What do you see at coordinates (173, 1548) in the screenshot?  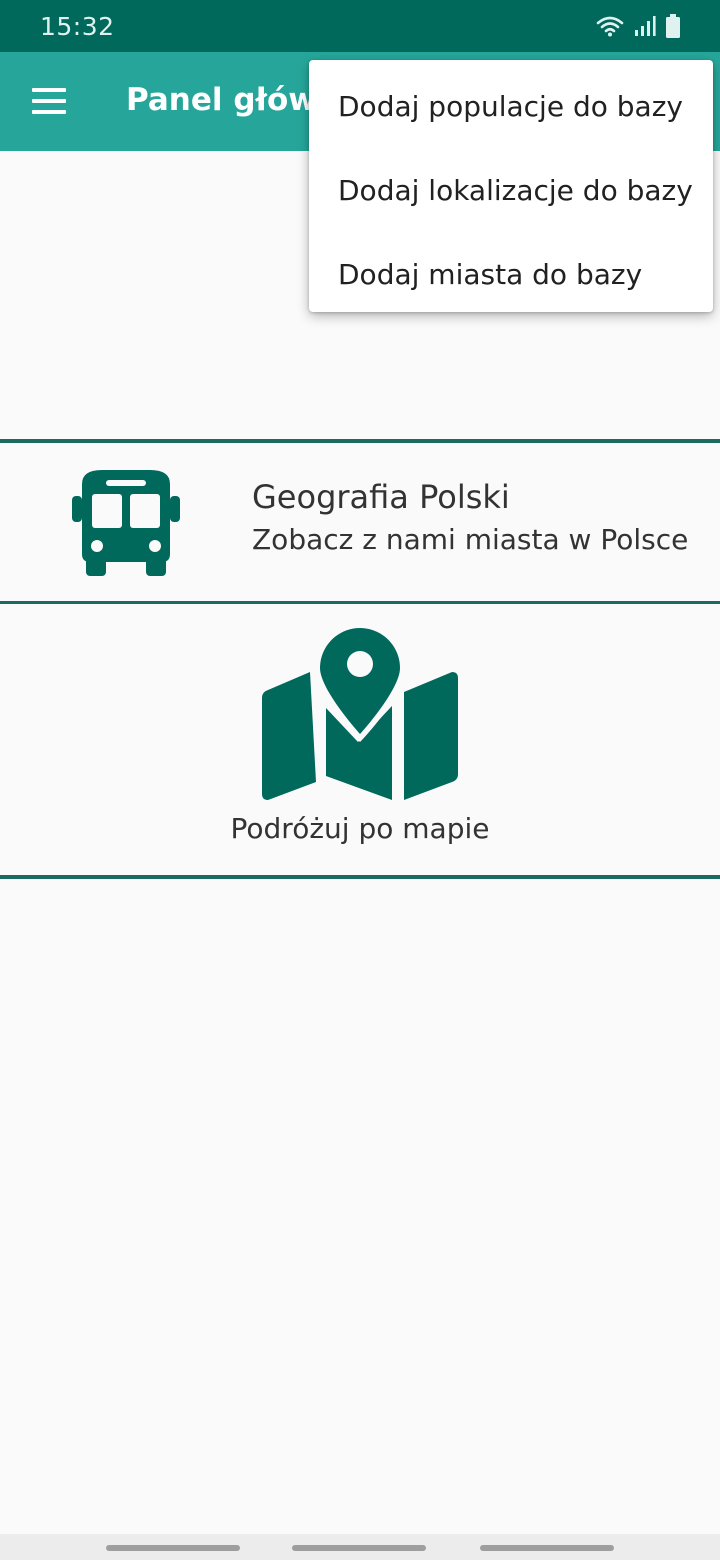 I see `nav-recents-button` at bounding box center [173, 1548].